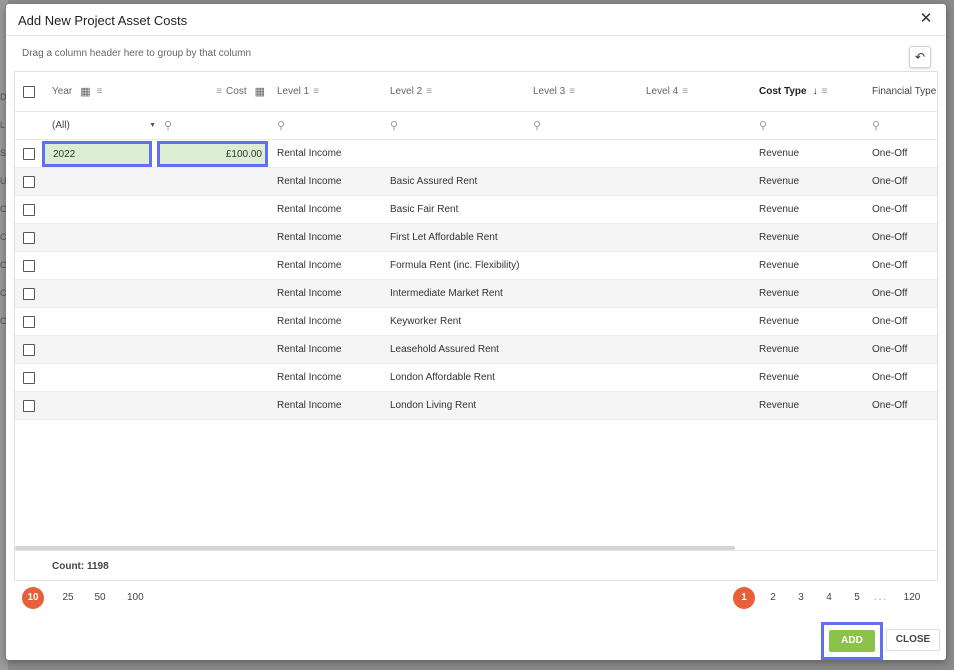  What do you see at coordinates (434, 181) in the screenshot?
I see `level2-cell: Basic Assured Rent` at bounding box center [434, 181].